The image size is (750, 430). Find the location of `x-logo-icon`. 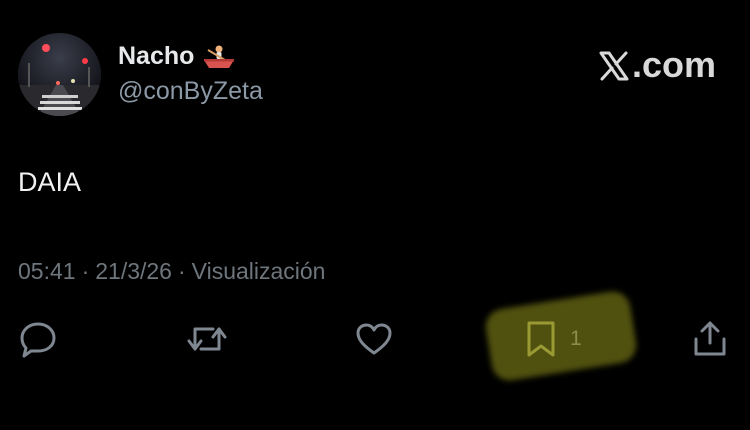

x-logo-icon is located at coordinates (614, 65).